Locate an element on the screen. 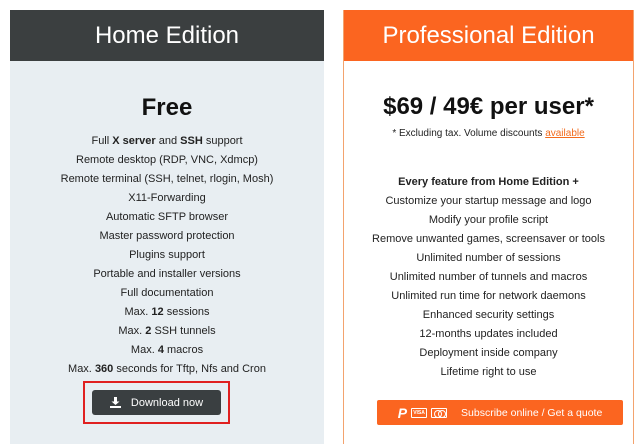  pro-feature-item: Unlimited run time for network daemons is located at coordinates (488, 296).